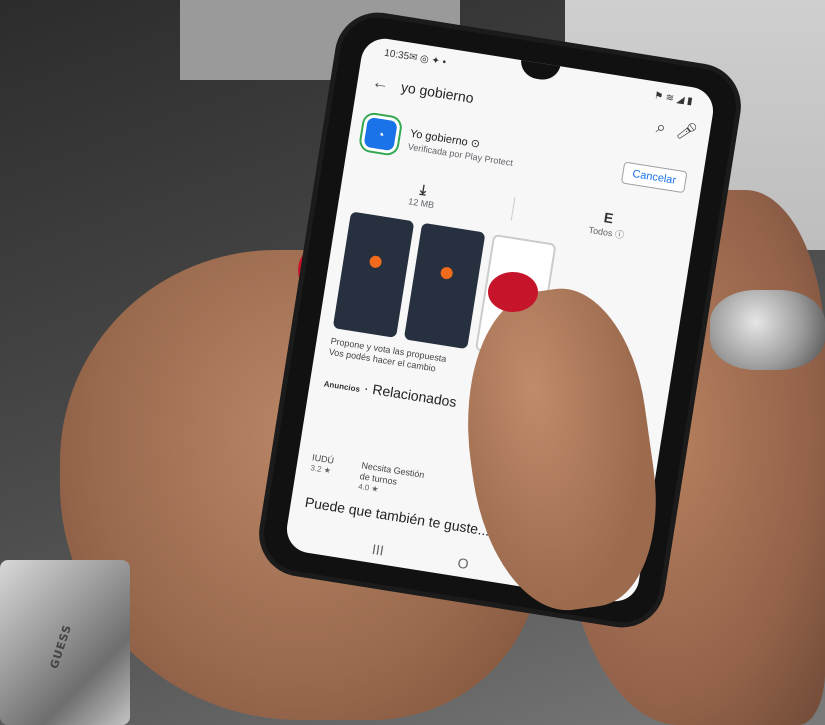  Describe the element at coordinates (380, 134) in the screenshot. I see `app-icon: ◔` at that location.